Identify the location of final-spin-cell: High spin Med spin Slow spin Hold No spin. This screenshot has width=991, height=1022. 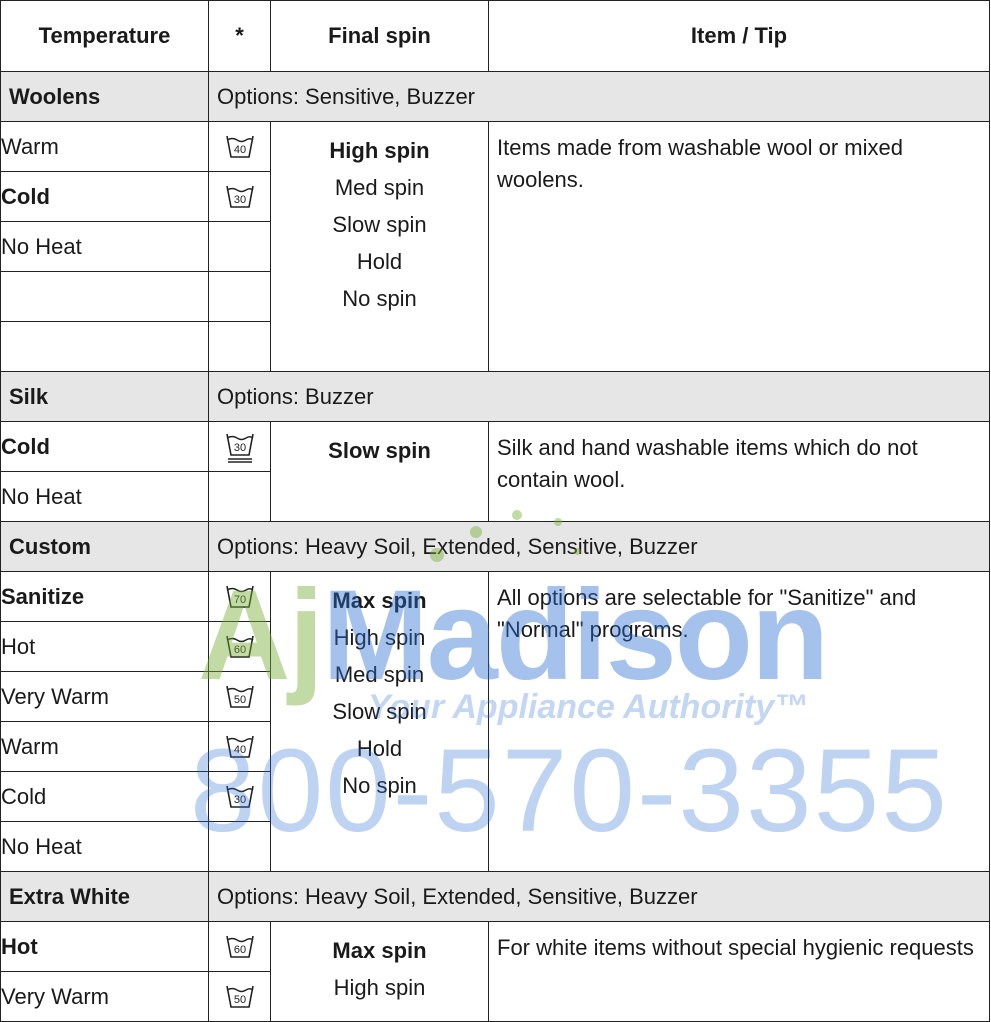
(379, 246).